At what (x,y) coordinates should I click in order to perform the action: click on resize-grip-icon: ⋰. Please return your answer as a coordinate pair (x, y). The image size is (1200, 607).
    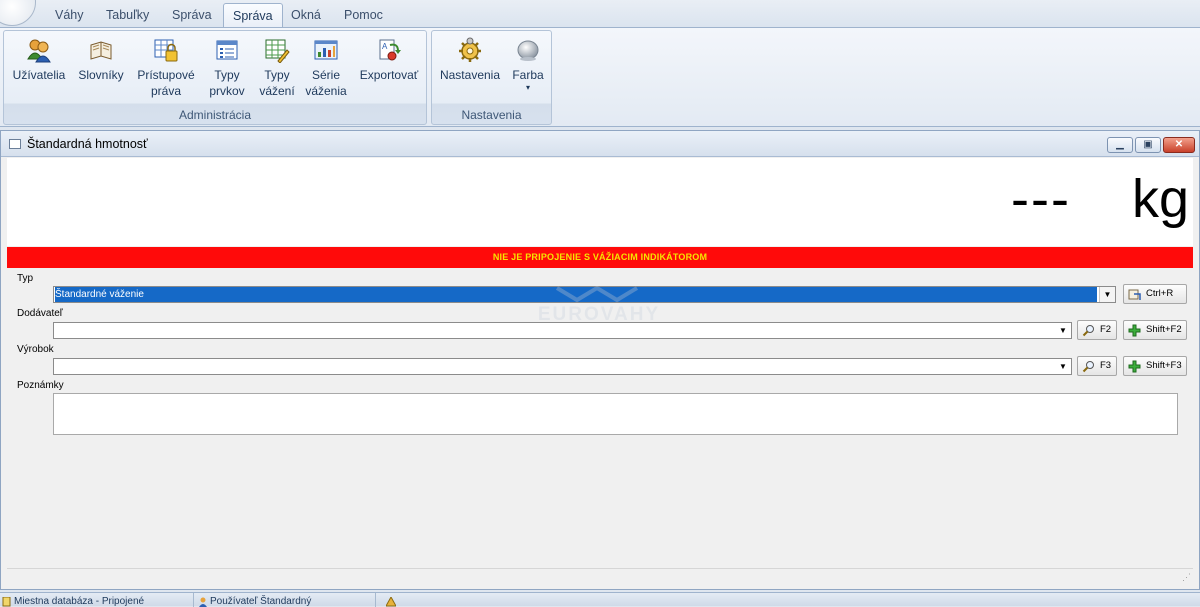
    Looking at the image, I should click on (1186, 577).